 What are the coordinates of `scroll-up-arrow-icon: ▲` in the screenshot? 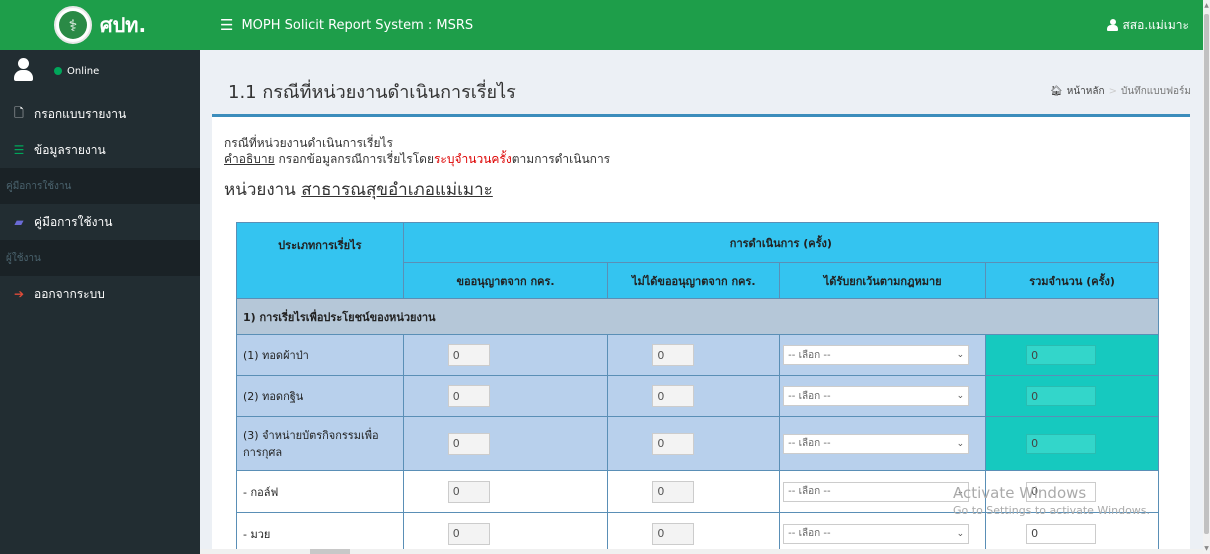 It's located at (1206, 5).